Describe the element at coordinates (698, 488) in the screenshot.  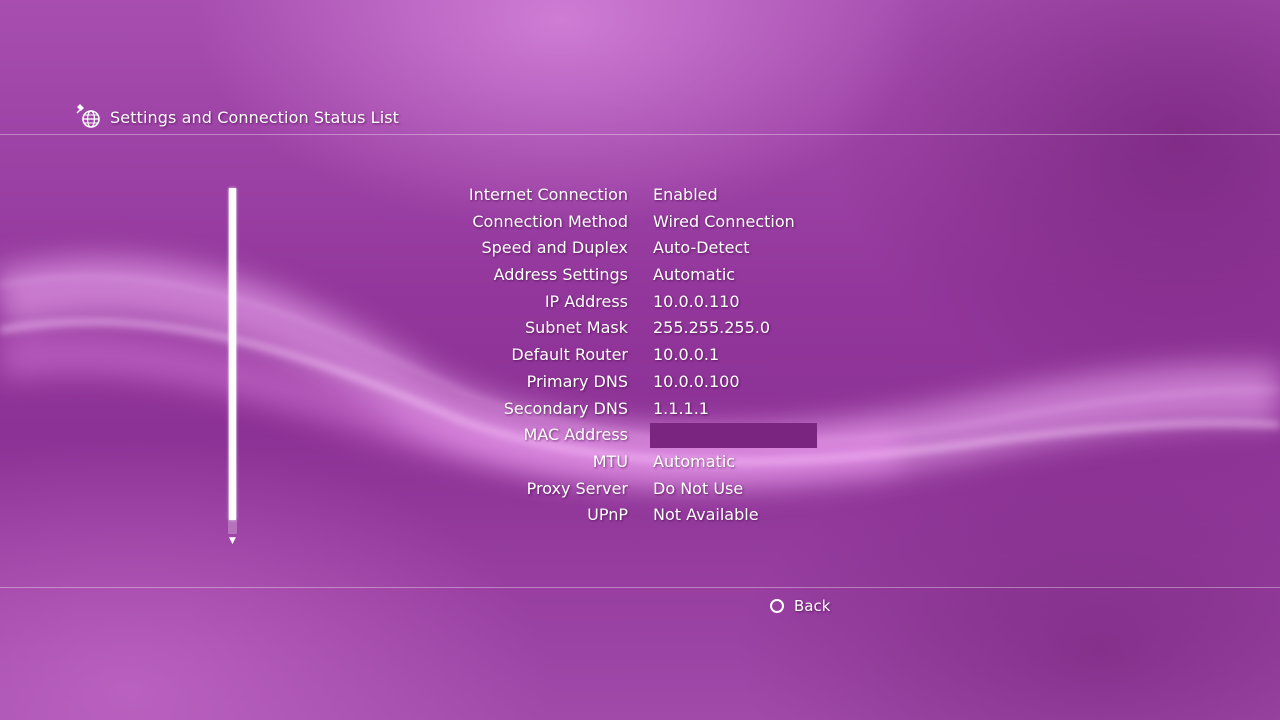
I see `setting-value: Do Not Use` at that location.